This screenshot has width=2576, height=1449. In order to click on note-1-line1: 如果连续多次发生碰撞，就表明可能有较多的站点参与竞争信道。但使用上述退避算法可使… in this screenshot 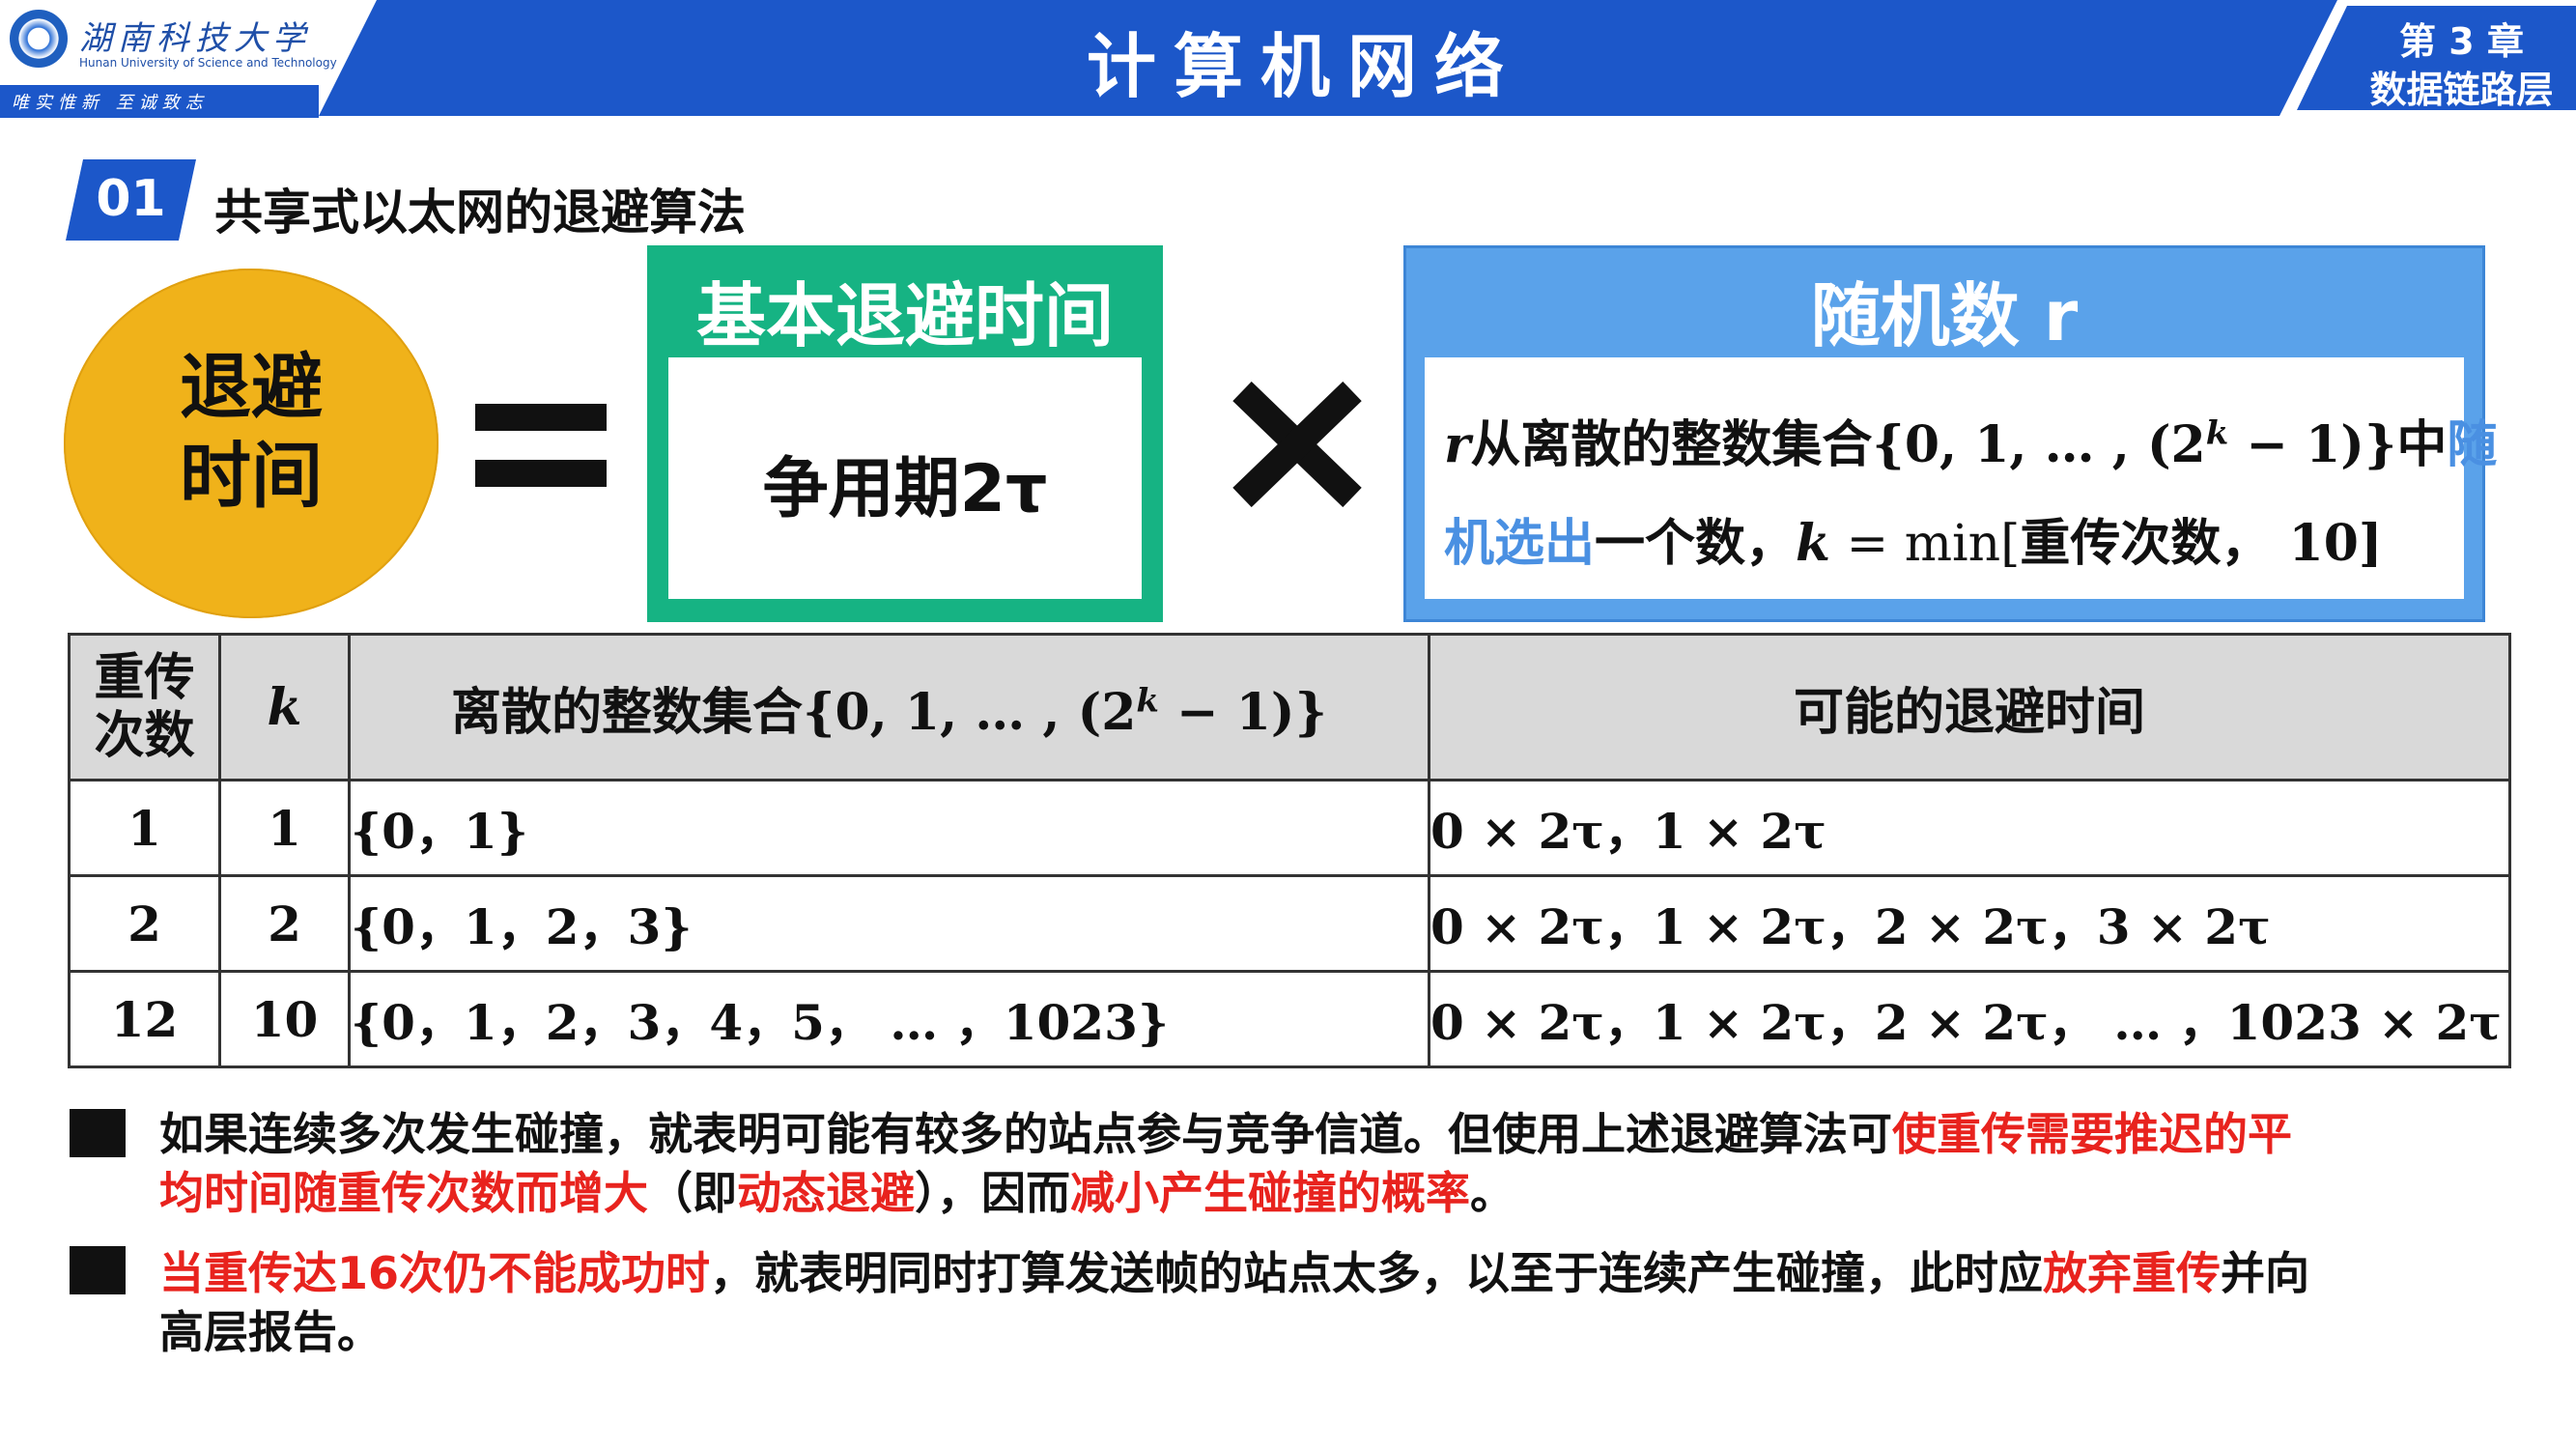, I will do `click(1225, 1134)`.